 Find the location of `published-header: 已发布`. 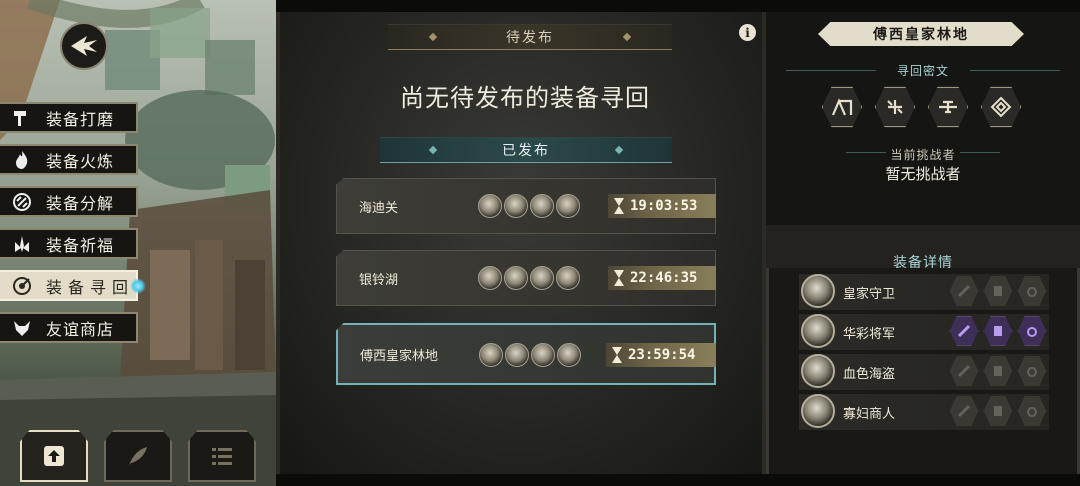

published-header: 已发布 is located at coordinates (526, 150).